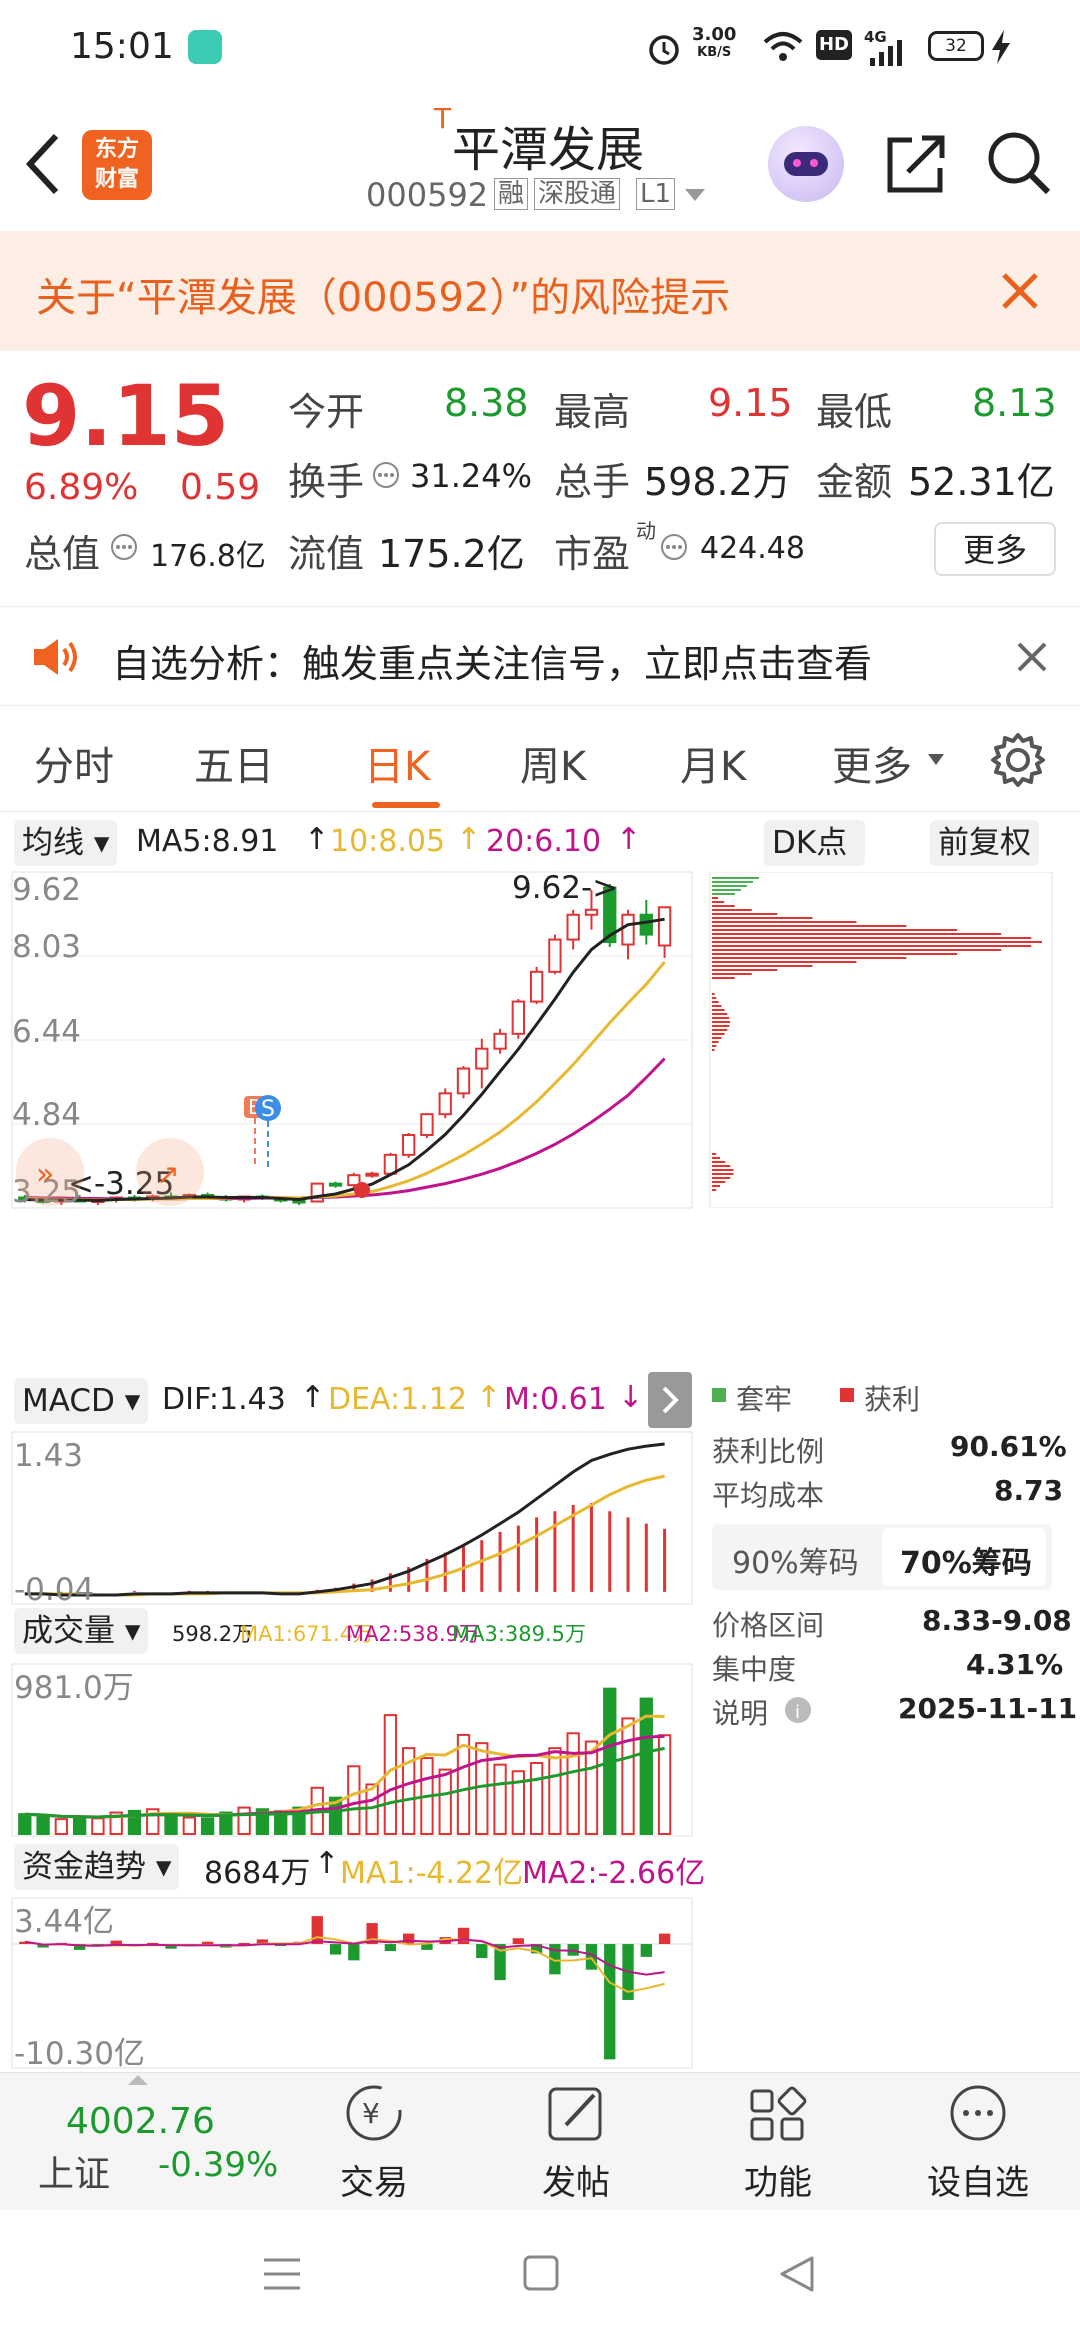  I want to click on stock-header: 东方 财富 T 平潭发展 000592 融 深股通 L1, so click(540, 163).